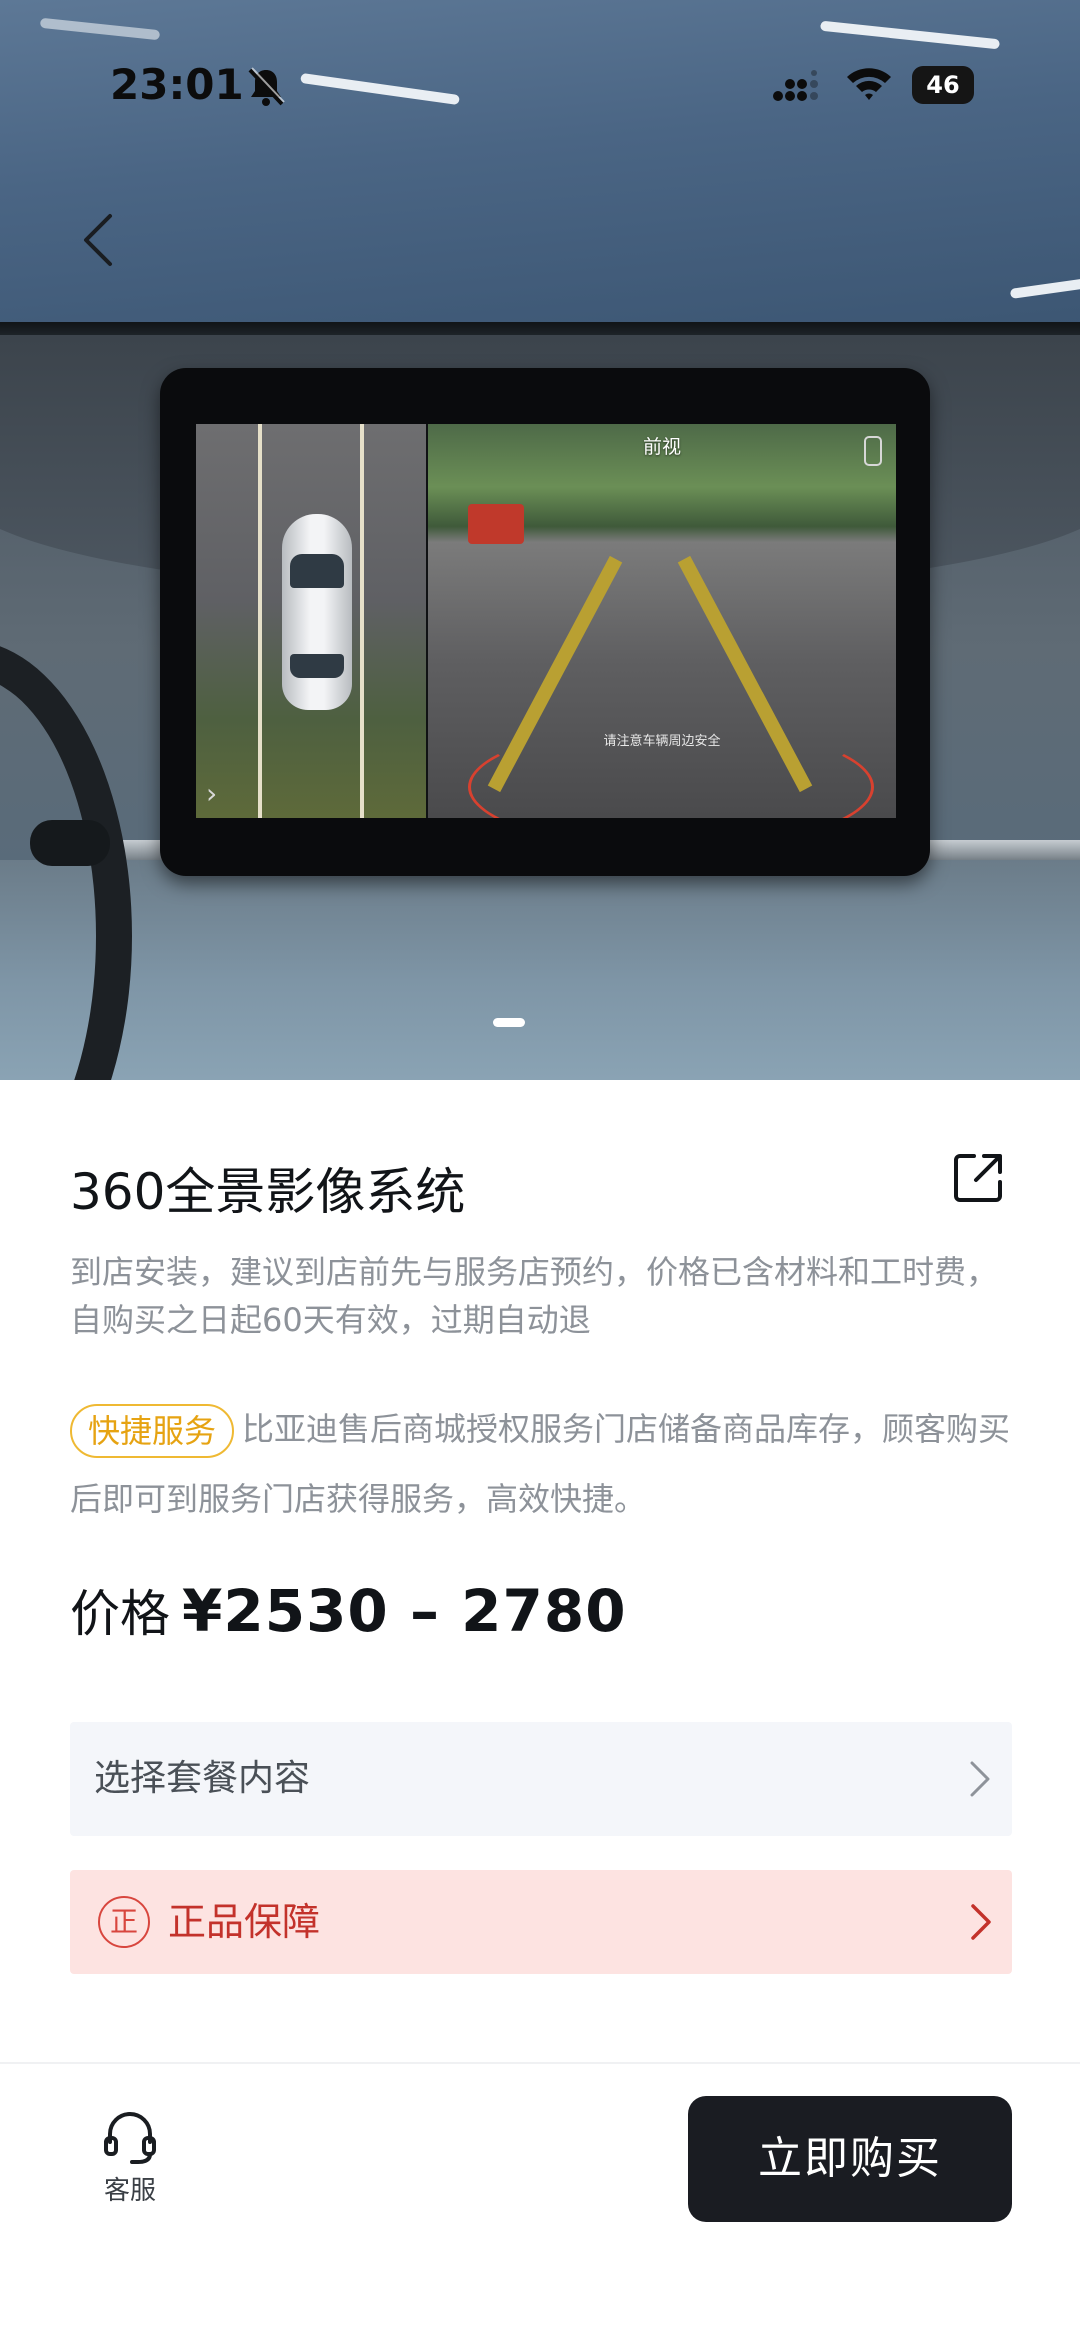  What do you see at coordinates (212, 793) in the screenshot?
I see `camera-chevron-icon: ›` at bounding box center [212, 793].